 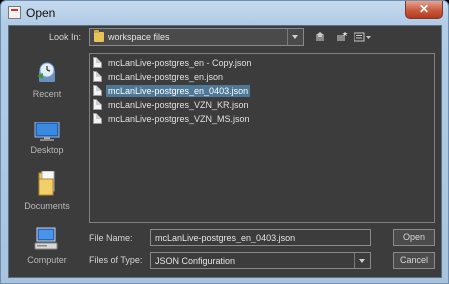 I want to click on sidebar-item-documents: Documents, so click(x=47, y=195).